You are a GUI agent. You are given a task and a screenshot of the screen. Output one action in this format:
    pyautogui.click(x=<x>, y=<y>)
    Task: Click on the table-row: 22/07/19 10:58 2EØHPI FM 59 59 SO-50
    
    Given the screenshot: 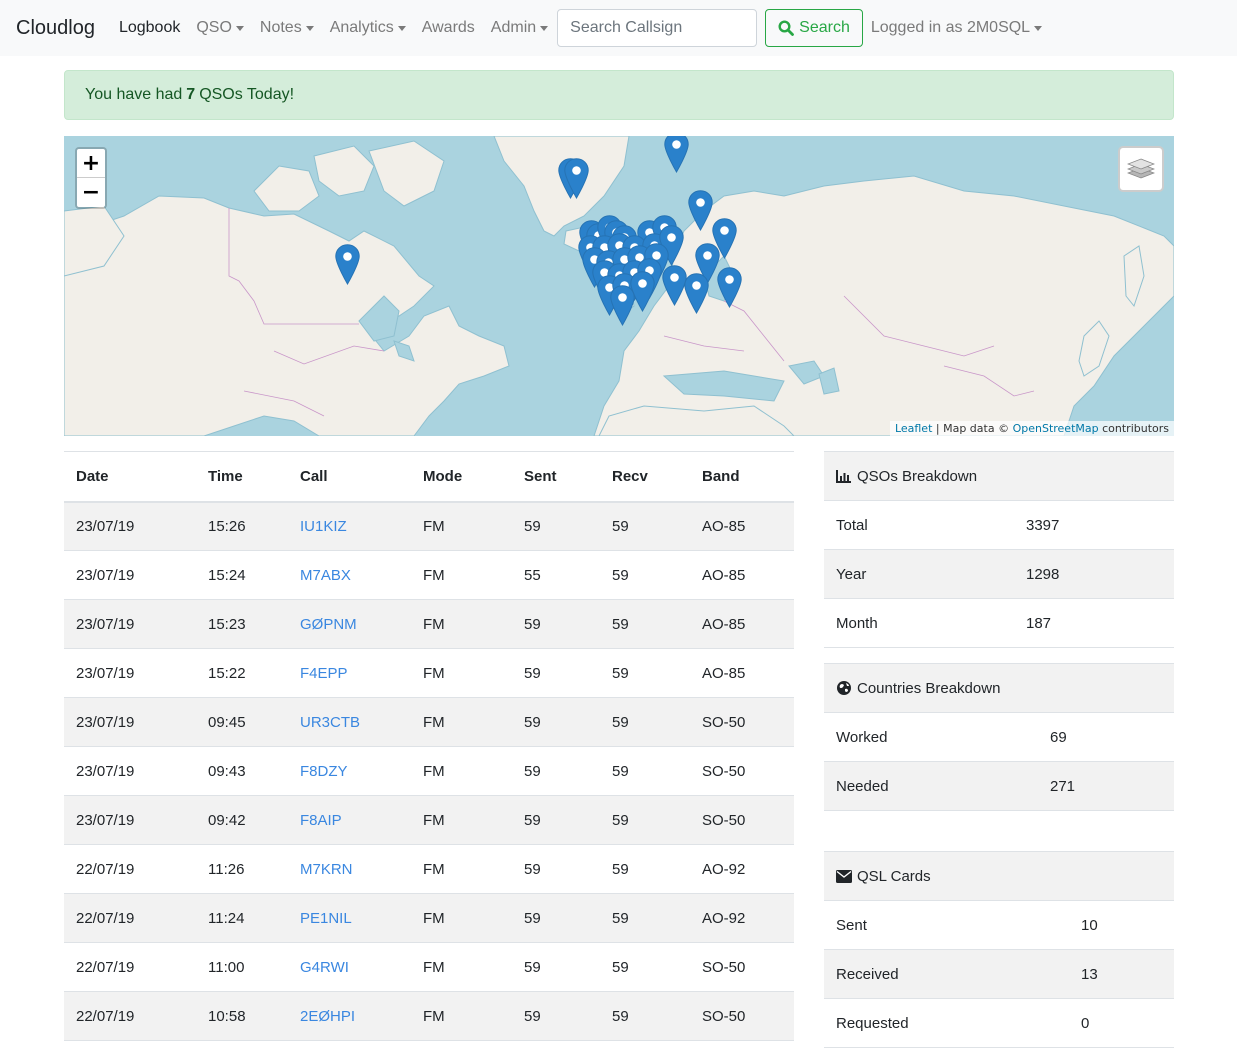 What is the action you would take?
    pyautogui.click(x=429, y=1016)
    